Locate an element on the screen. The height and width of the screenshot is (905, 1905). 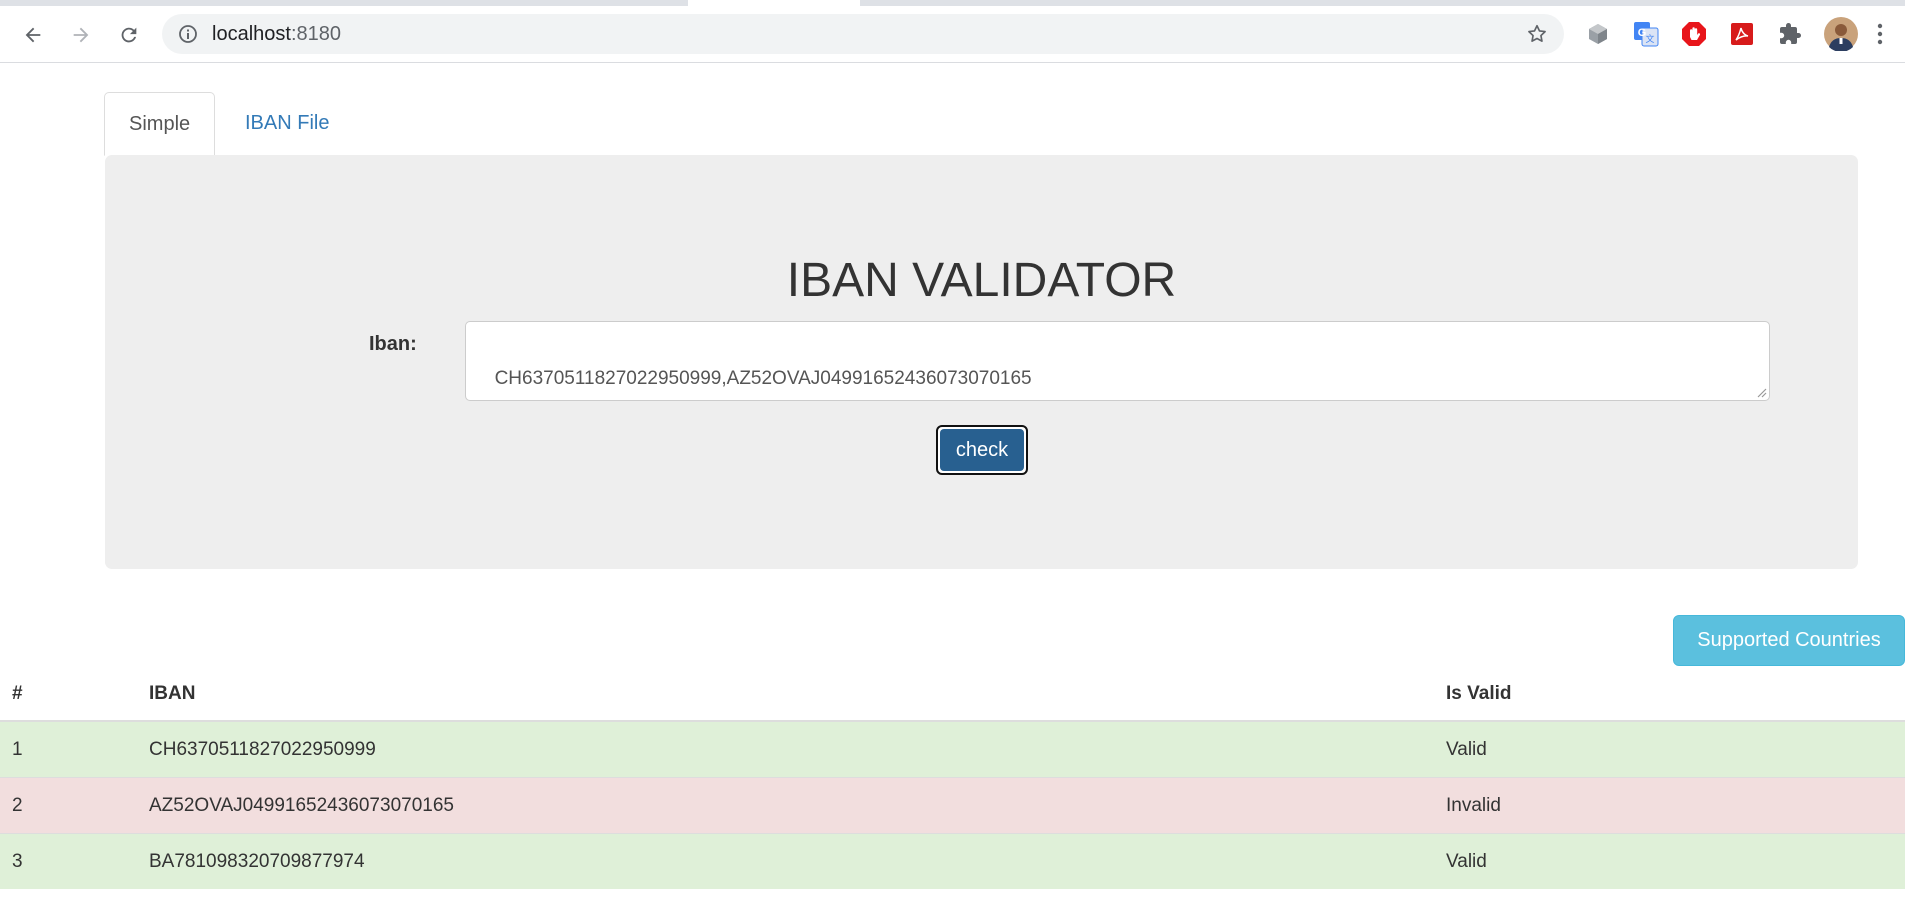
check-button-label: check is located at coordinates (982, 450).